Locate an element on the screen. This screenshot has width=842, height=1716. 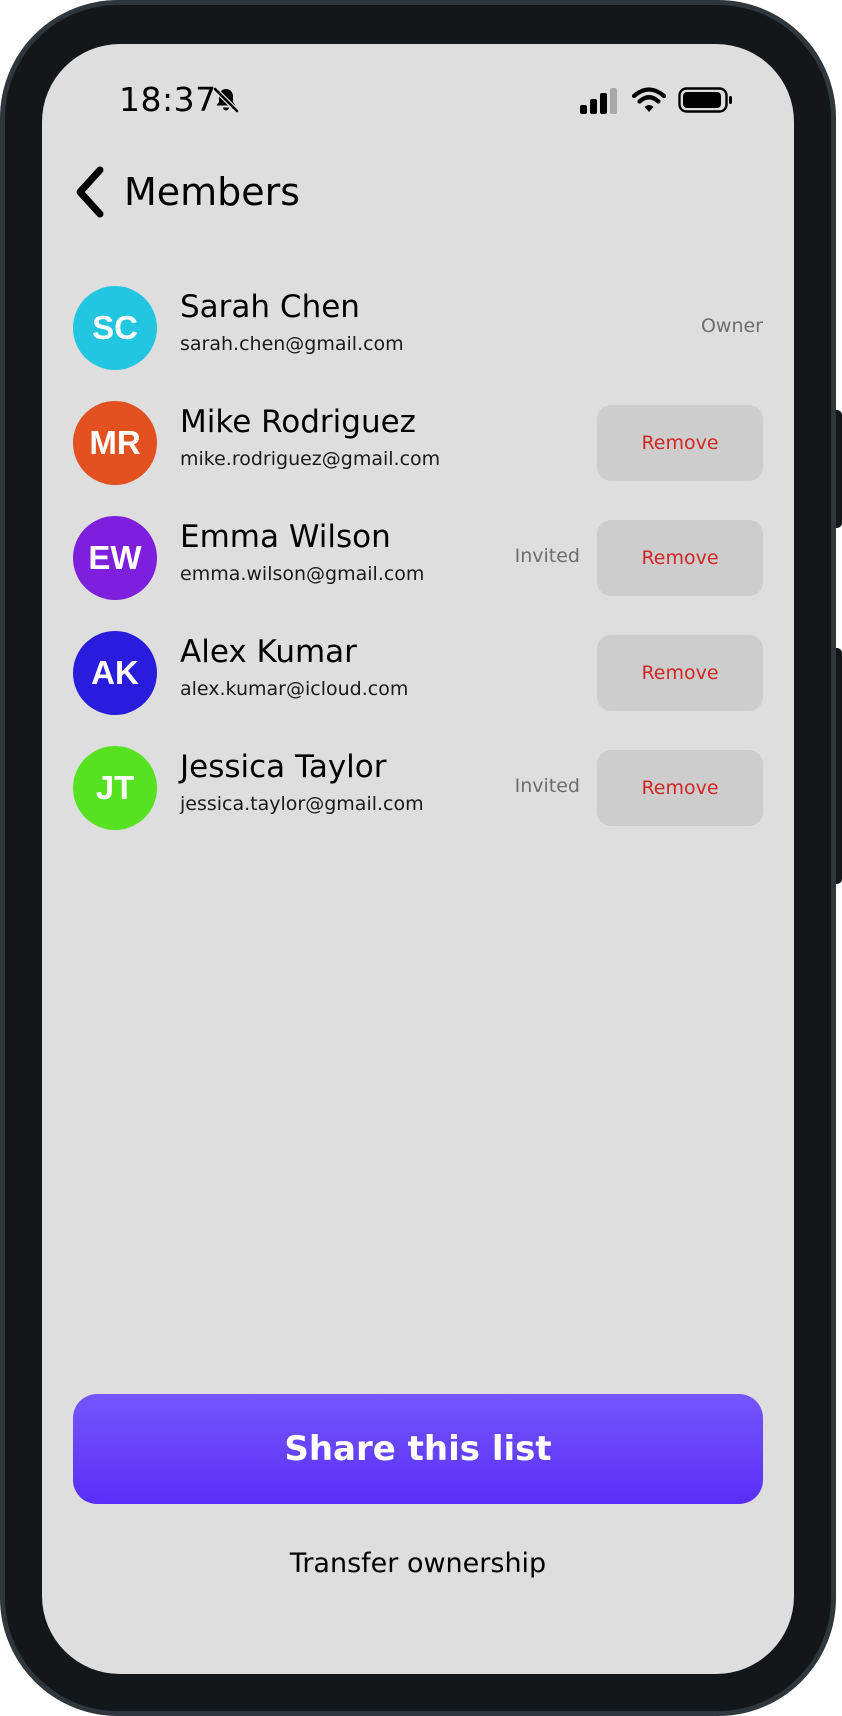
owner-label: Owner is located at coordinates (731, 326).